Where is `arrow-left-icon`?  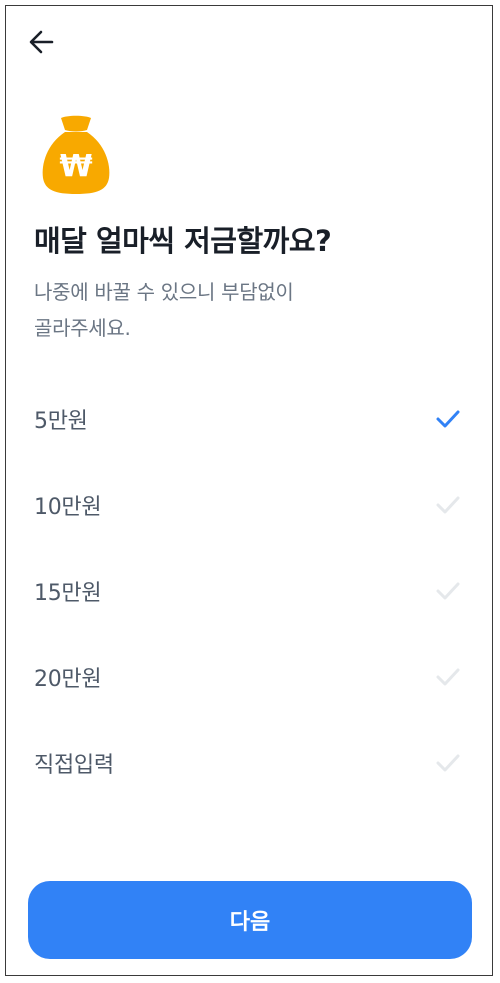 arrow-left-icon is located at coordinates (41, 42).